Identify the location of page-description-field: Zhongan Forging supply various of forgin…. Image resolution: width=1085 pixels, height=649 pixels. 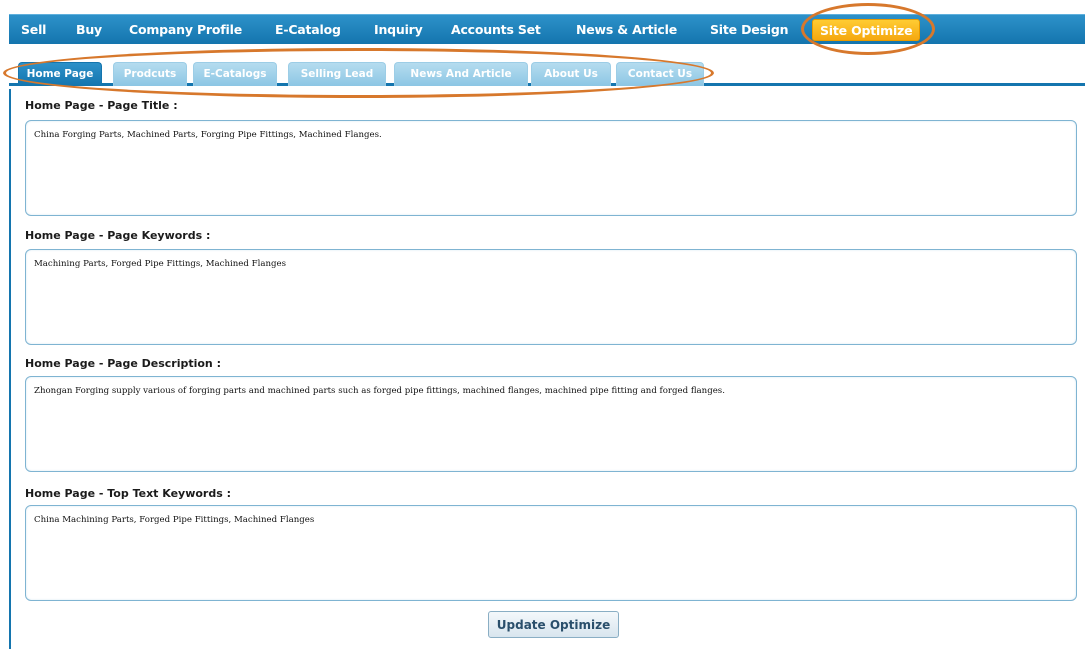
(551, 424).